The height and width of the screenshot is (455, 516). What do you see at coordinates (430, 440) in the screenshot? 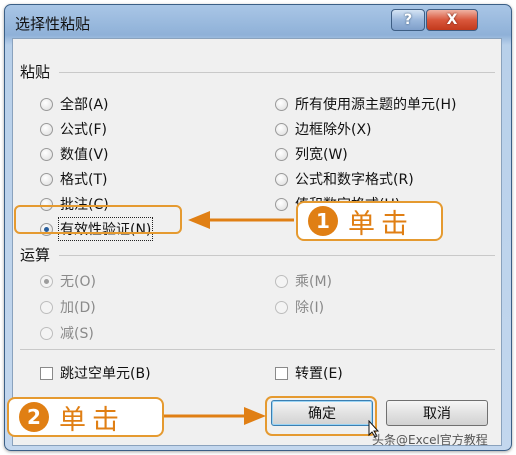
I see `watermark: 头条@Excel官方教程` at bounding box center [430, 440].